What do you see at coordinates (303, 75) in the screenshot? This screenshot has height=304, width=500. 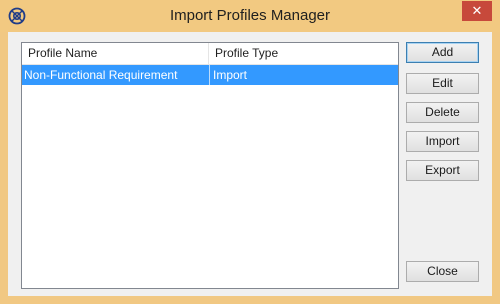 I see `profile-type-cell: Import` at bounding box center [303, 75].